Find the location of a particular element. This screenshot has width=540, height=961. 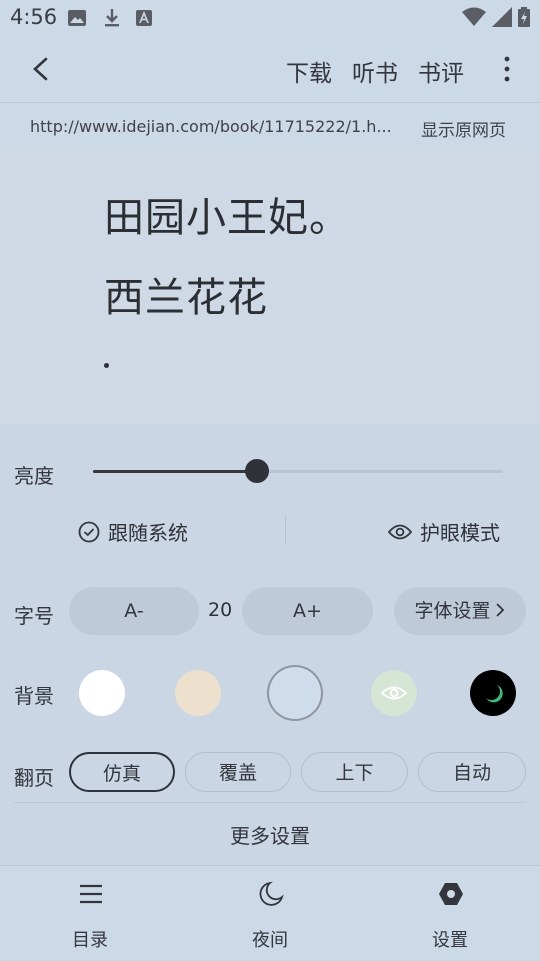

panel-divider is located at coordinates (270, 802).